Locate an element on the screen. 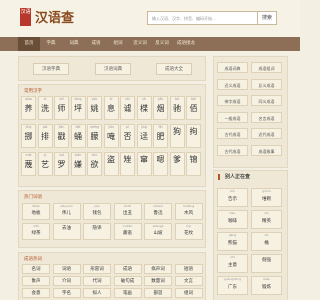  char-cell: 爹 is located at coordinates (177, 164).